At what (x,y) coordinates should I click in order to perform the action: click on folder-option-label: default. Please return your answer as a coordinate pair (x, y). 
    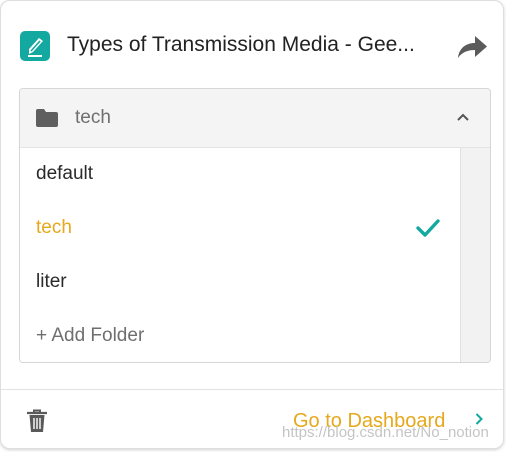
    Looking at the image, I should click on (65, 173).